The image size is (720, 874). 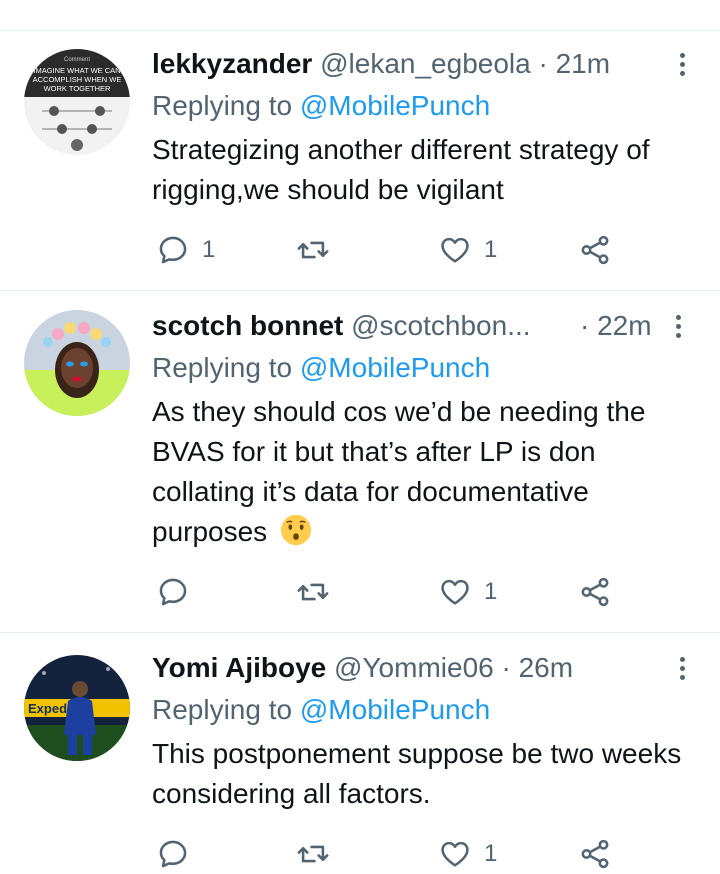 What do you see at coordinates (247, 325) in the screenshot?
I see `display-name: scotch bonnet` at bounding box center [247, 325].